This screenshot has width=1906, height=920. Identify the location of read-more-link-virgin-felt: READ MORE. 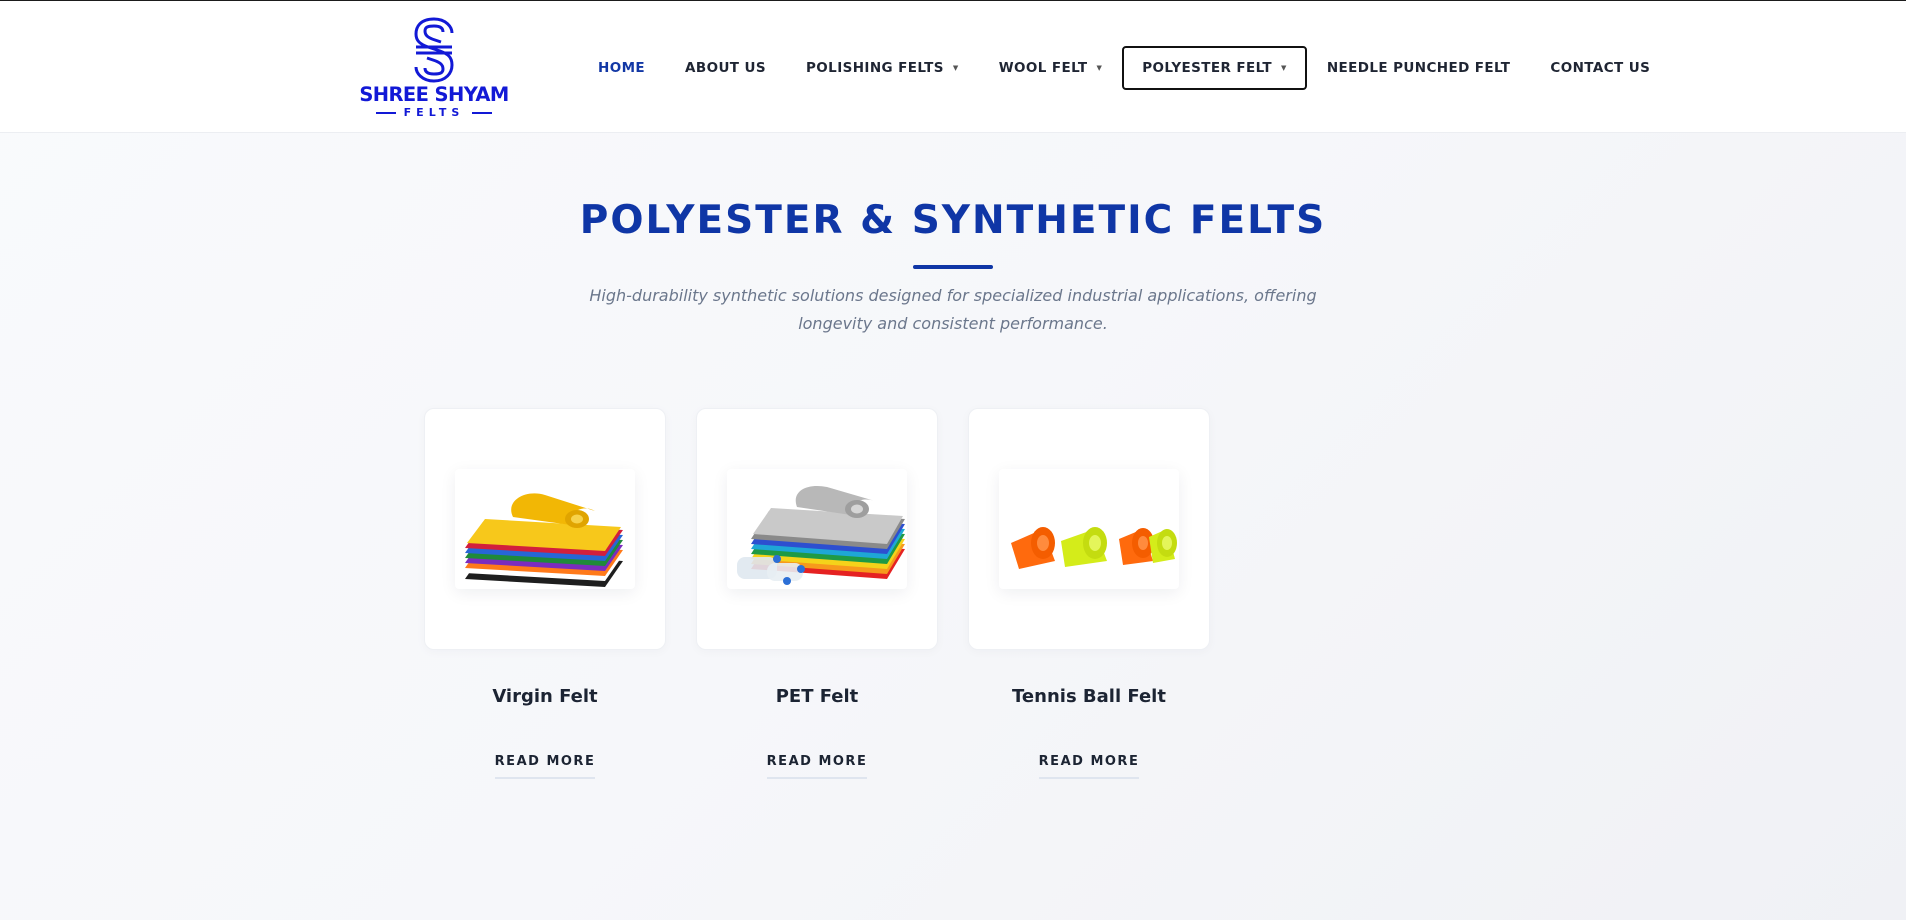
(545, 764).